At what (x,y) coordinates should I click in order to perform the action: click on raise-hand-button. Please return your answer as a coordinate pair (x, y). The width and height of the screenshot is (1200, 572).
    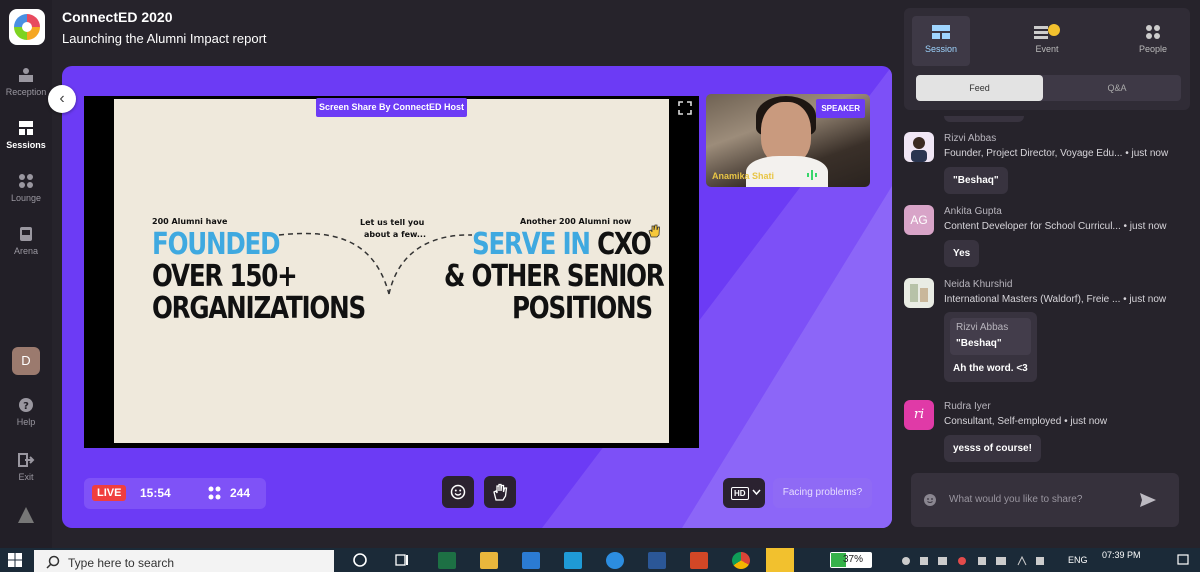
    Looking at the image, I should click on (500, 492).